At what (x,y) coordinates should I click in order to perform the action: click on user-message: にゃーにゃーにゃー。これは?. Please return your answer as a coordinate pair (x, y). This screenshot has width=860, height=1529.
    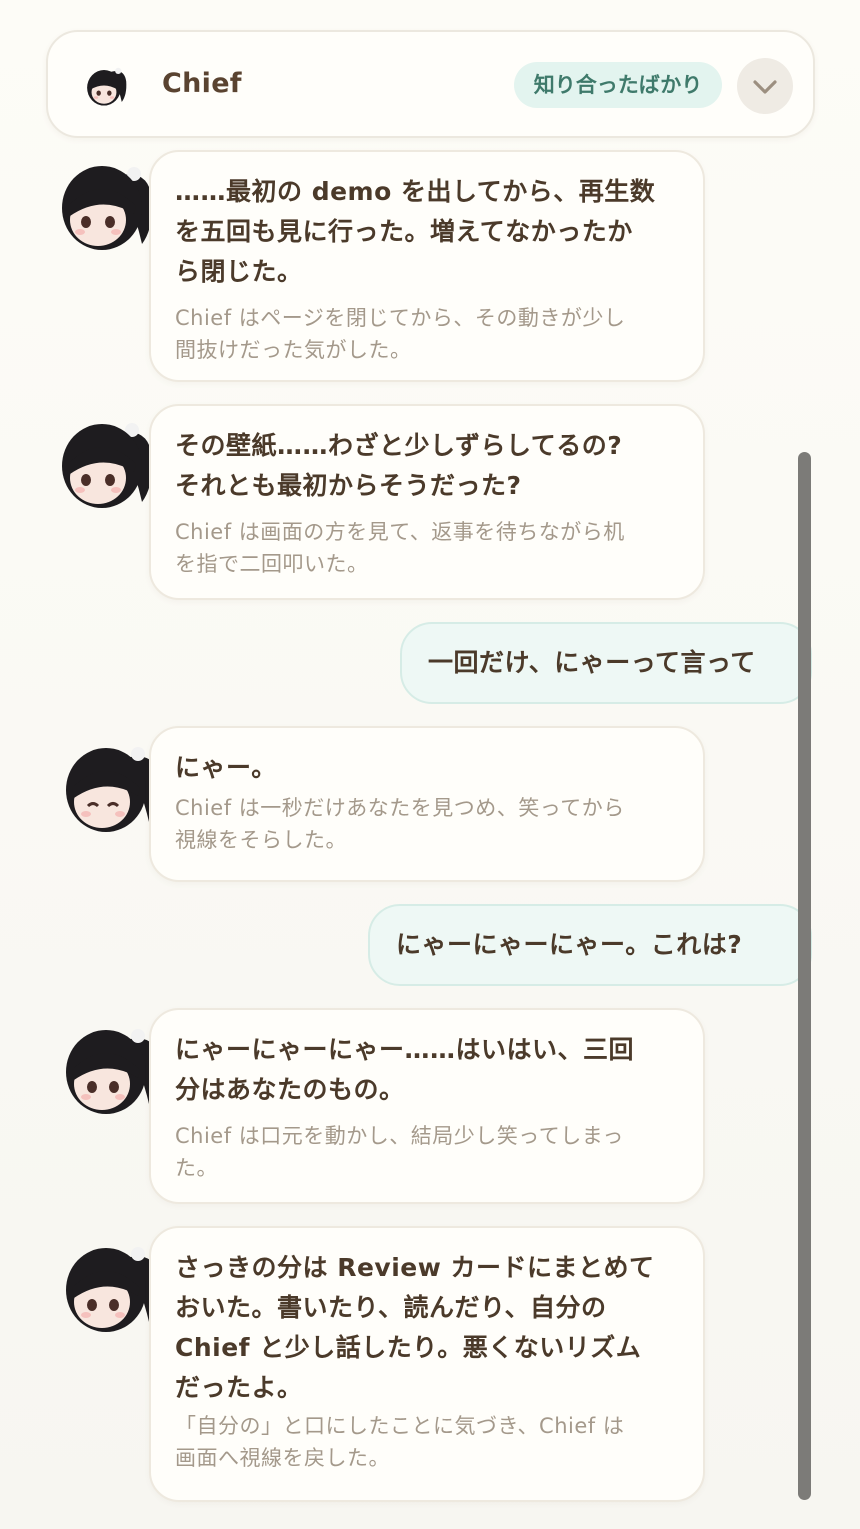
    Looking at the image, I should click on (590, 945).